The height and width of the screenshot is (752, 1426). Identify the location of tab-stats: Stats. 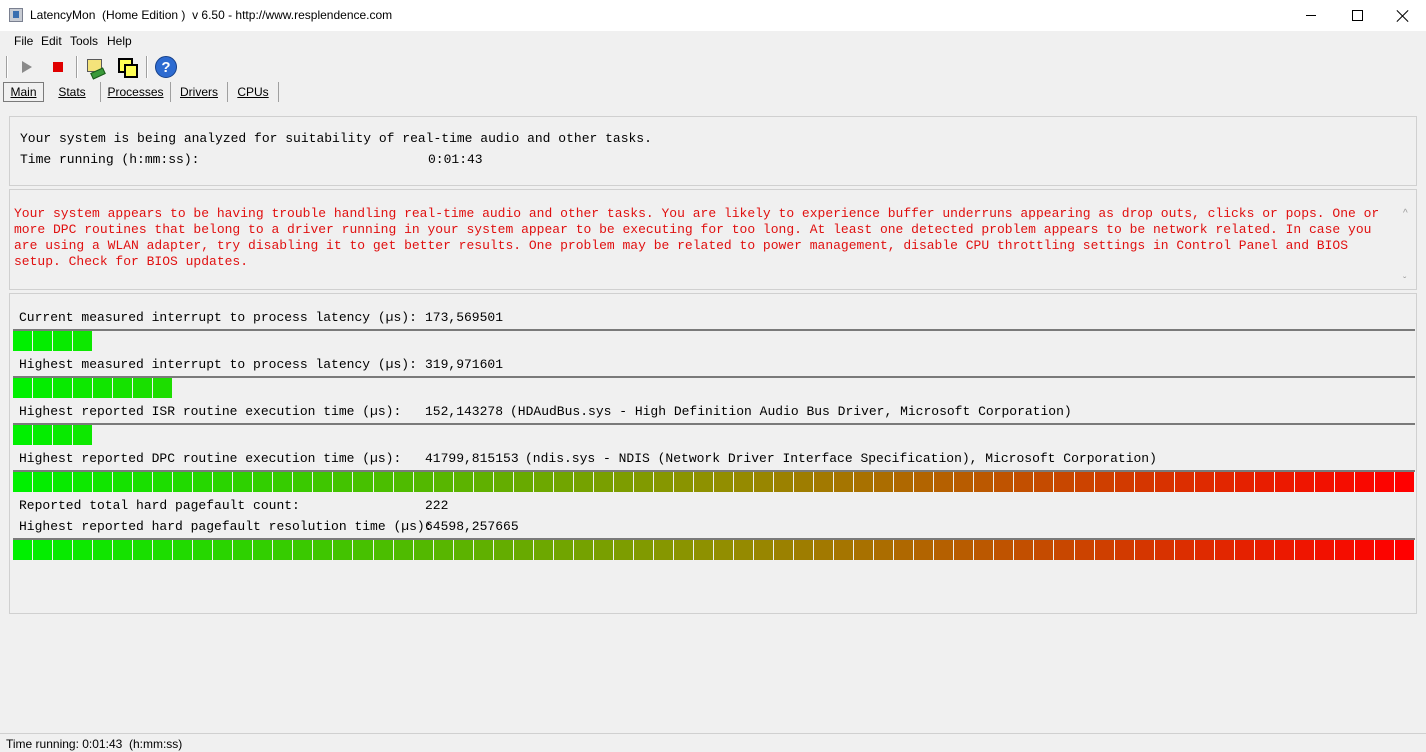
(72, 92).